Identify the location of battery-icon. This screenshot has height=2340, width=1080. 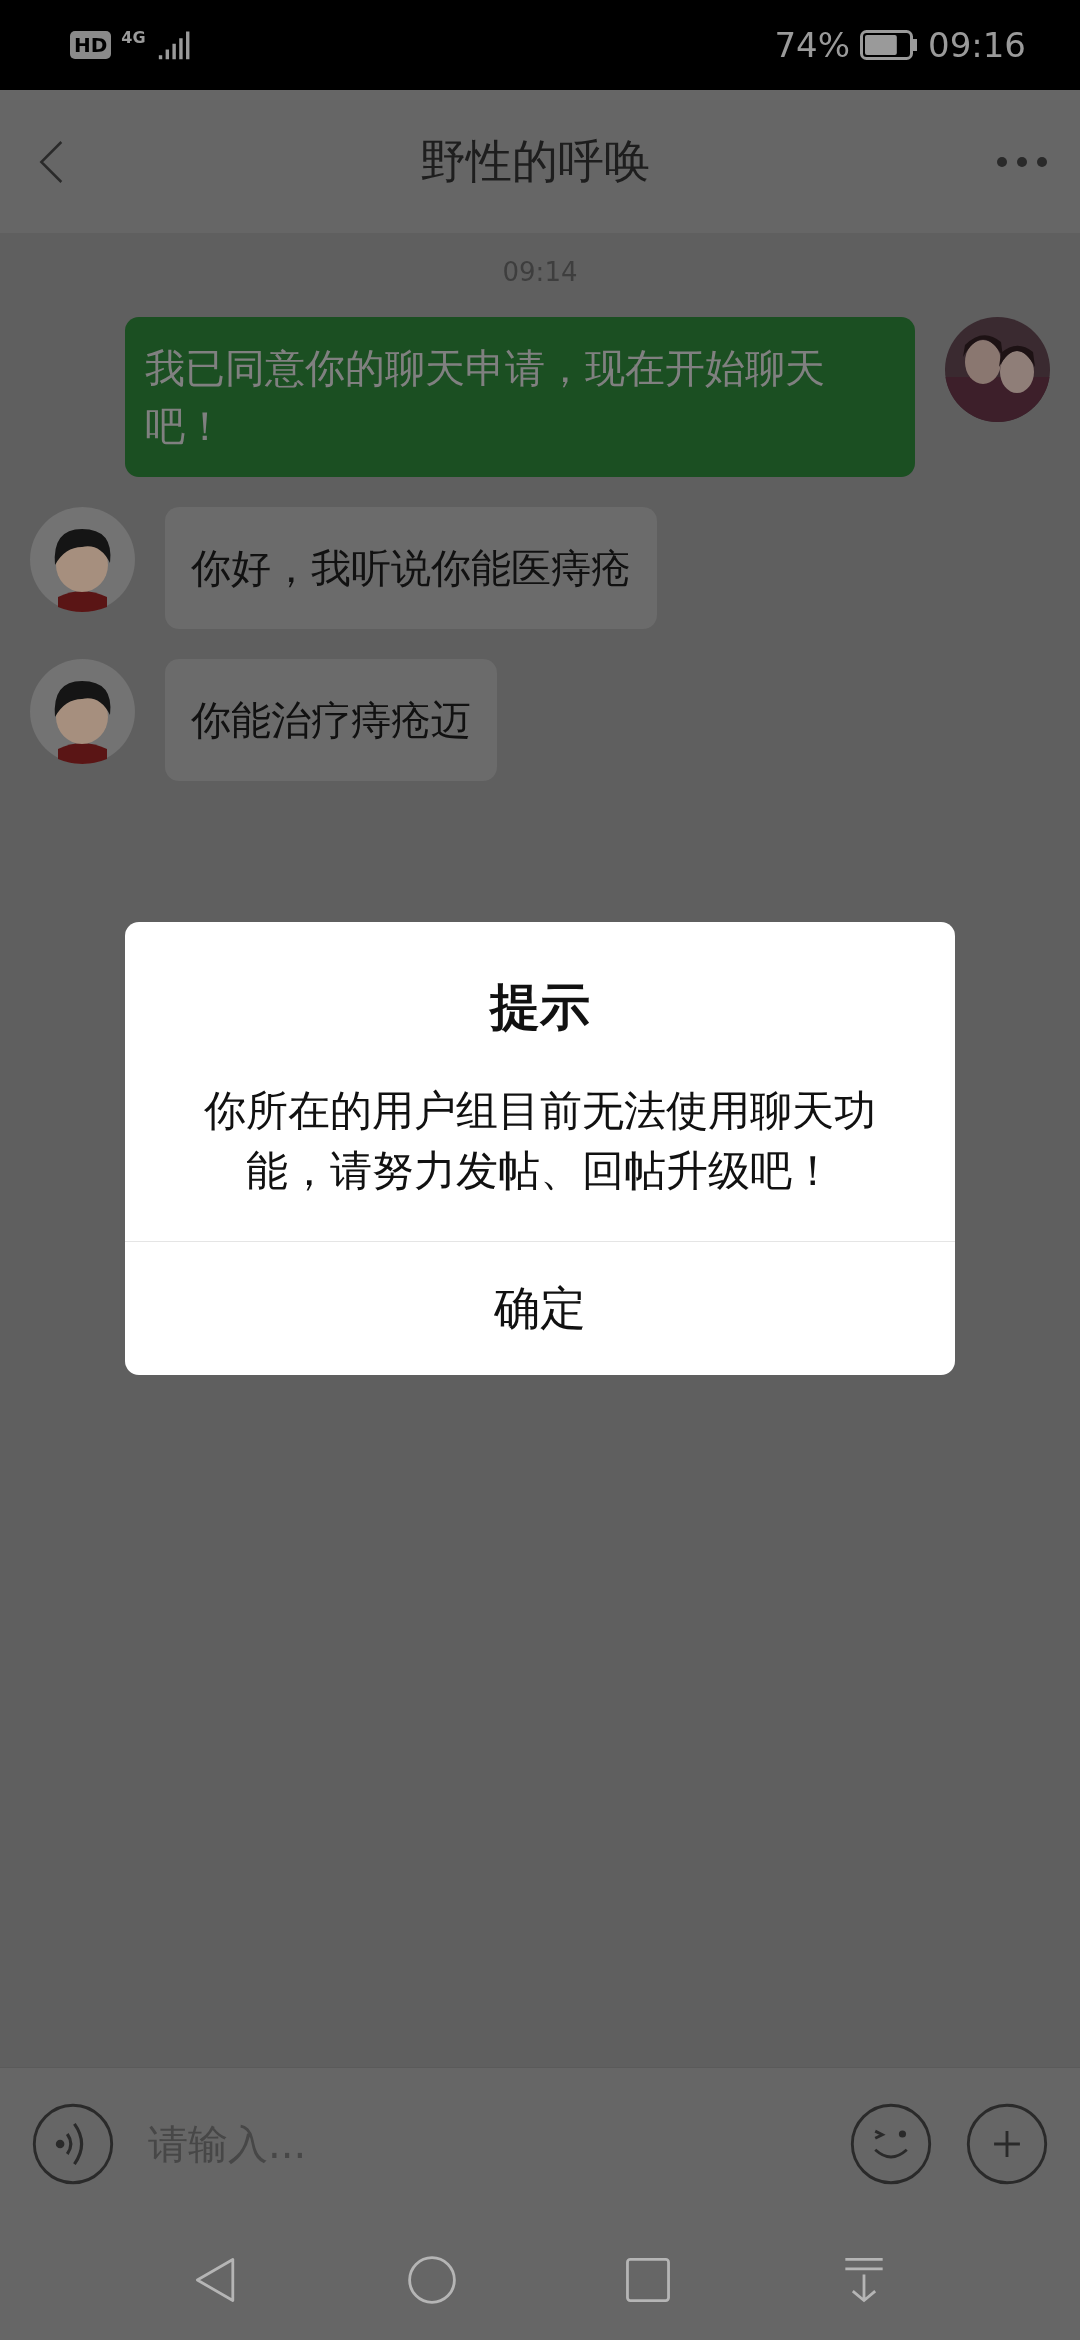
(889, 45).